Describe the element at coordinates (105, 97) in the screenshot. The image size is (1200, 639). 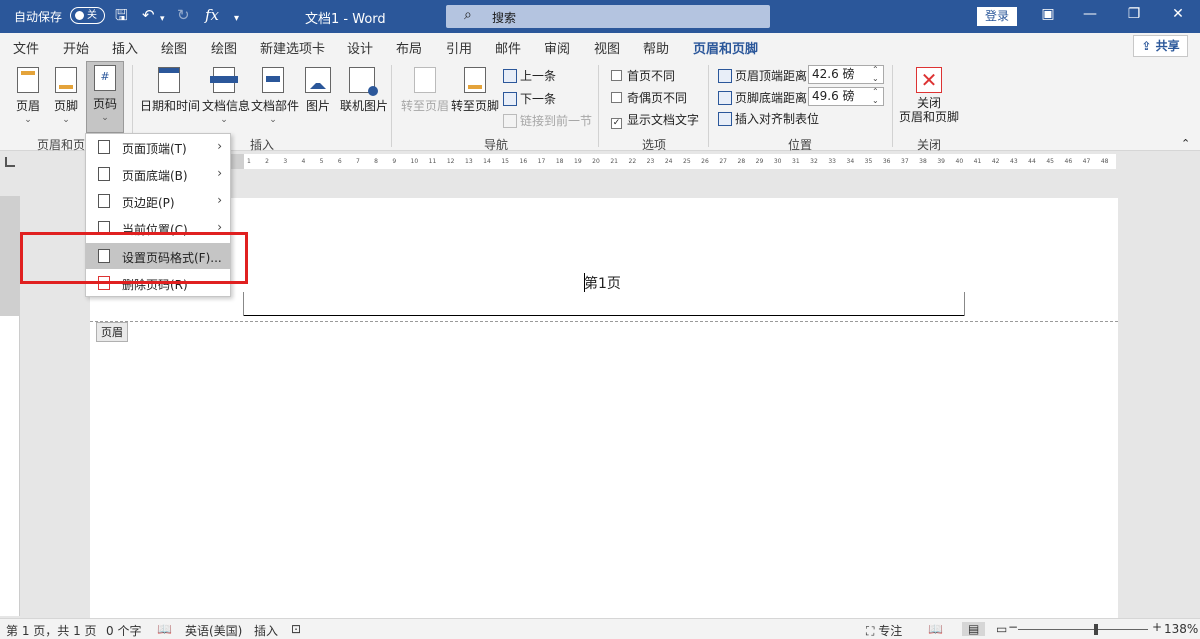
I see `page-number-button: # 页码 ⌄` at that location.